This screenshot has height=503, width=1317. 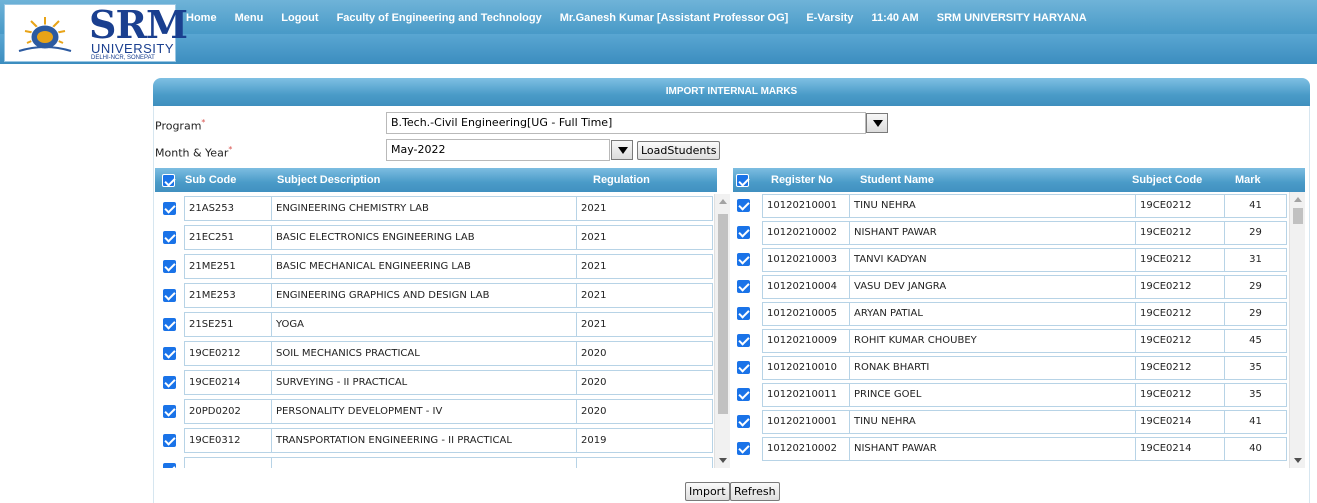 I want to click on required-mark: *, so click(x=203, y=122).